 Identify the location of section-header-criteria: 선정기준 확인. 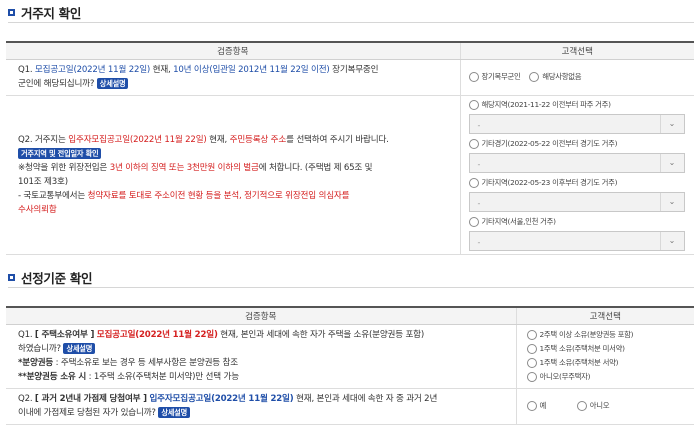
(50, 277).